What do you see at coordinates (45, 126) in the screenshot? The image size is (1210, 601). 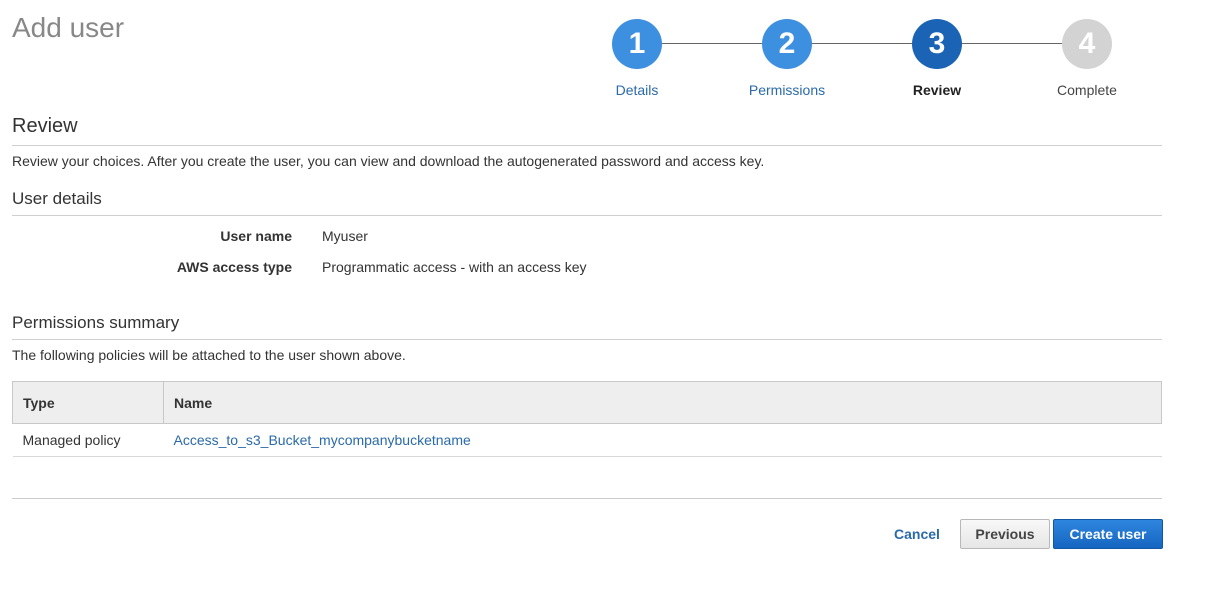 I see `review-heading: Review` at bounding box center [45, 126].